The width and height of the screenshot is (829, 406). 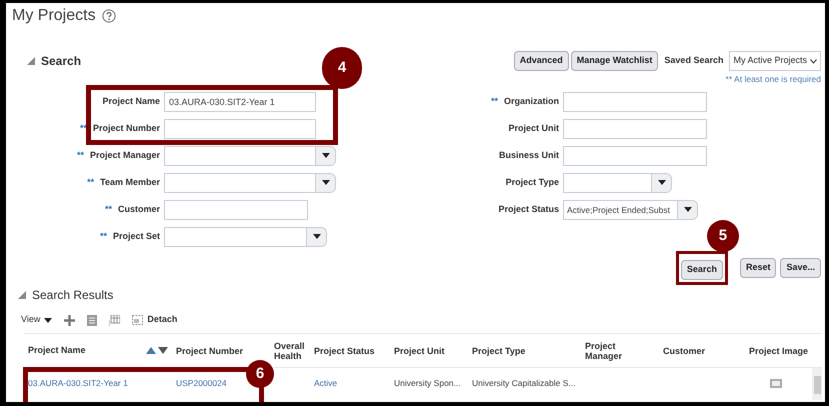 What do you see at coordinates (260, 374) in the screenshot?
I see `callout-number: 6` at bounding box center [260, 374].